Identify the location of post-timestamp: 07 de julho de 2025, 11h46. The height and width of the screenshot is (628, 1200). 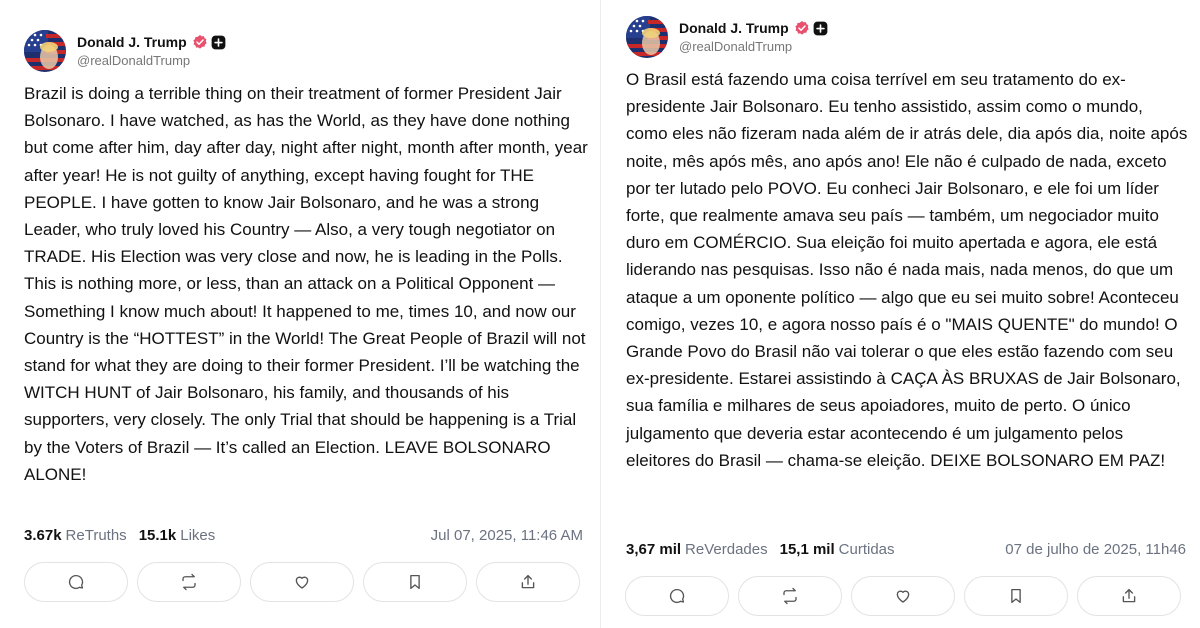
(1095, 549).